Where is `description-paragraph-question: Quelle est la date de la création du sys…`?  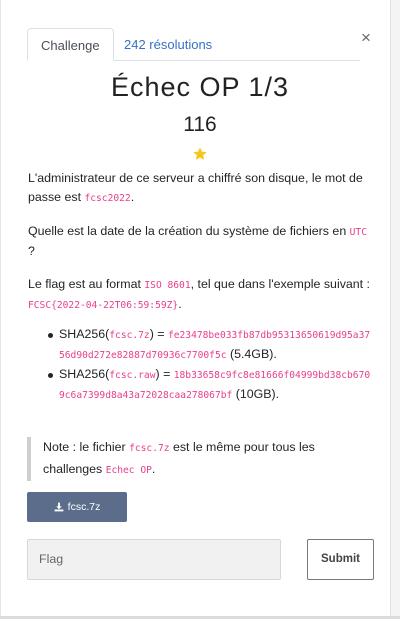 description-paragraph-question: Quelle est la date de la création du sys… is located at coordinates (200, 241).